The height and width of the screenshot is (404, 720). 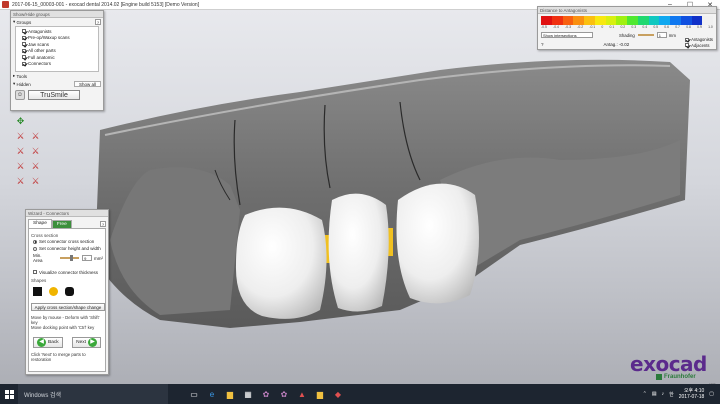 What do you see at coordinates (567, 35) in the screenshot?
I see `mode-select: Show intersections` at bounding box center [567, 35].